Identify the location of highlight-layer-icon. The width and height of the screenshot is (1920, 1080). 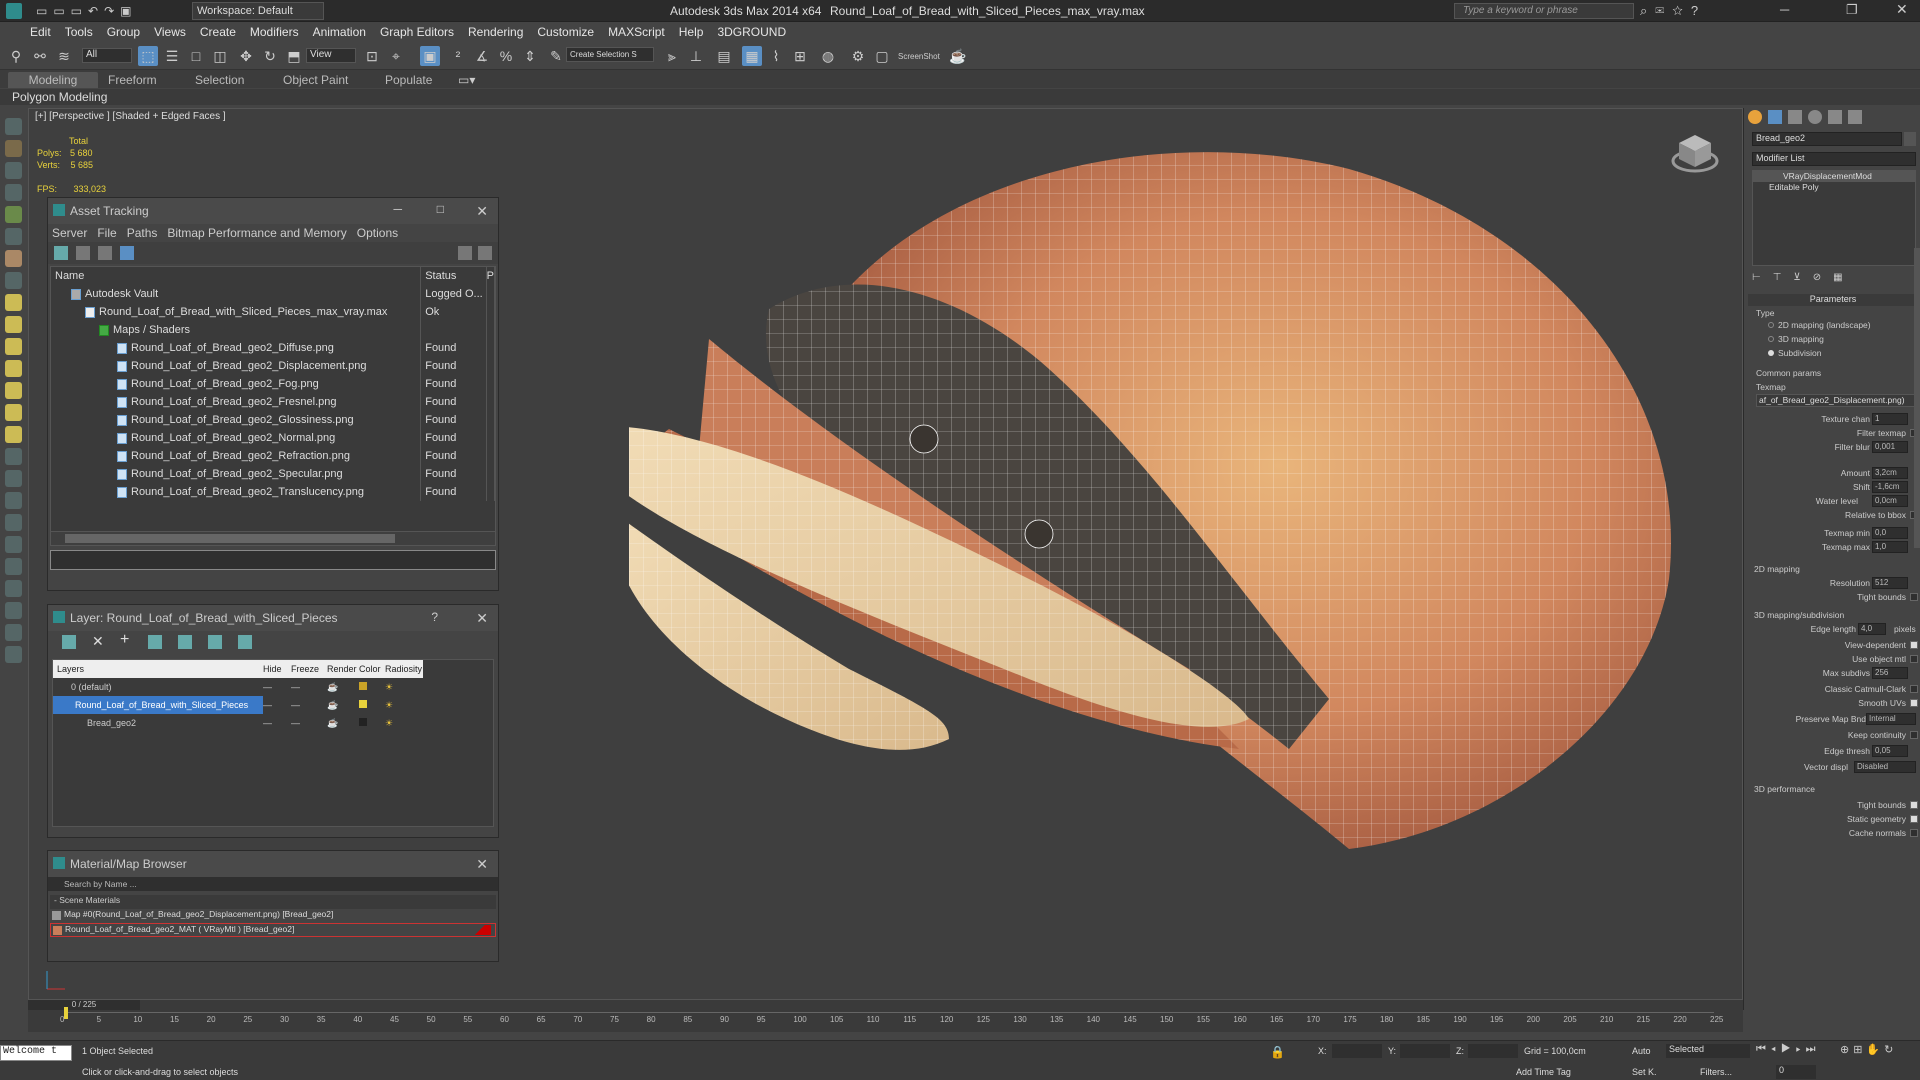
(185, 642).